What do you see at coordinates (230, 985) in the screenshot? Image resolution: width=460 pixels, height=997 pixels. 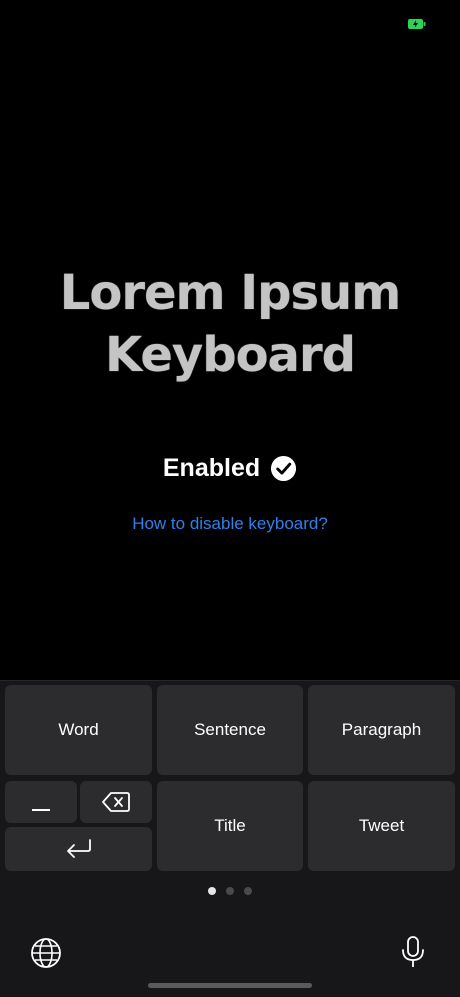 I see `home-indicator` at bounding box center [230, 985].